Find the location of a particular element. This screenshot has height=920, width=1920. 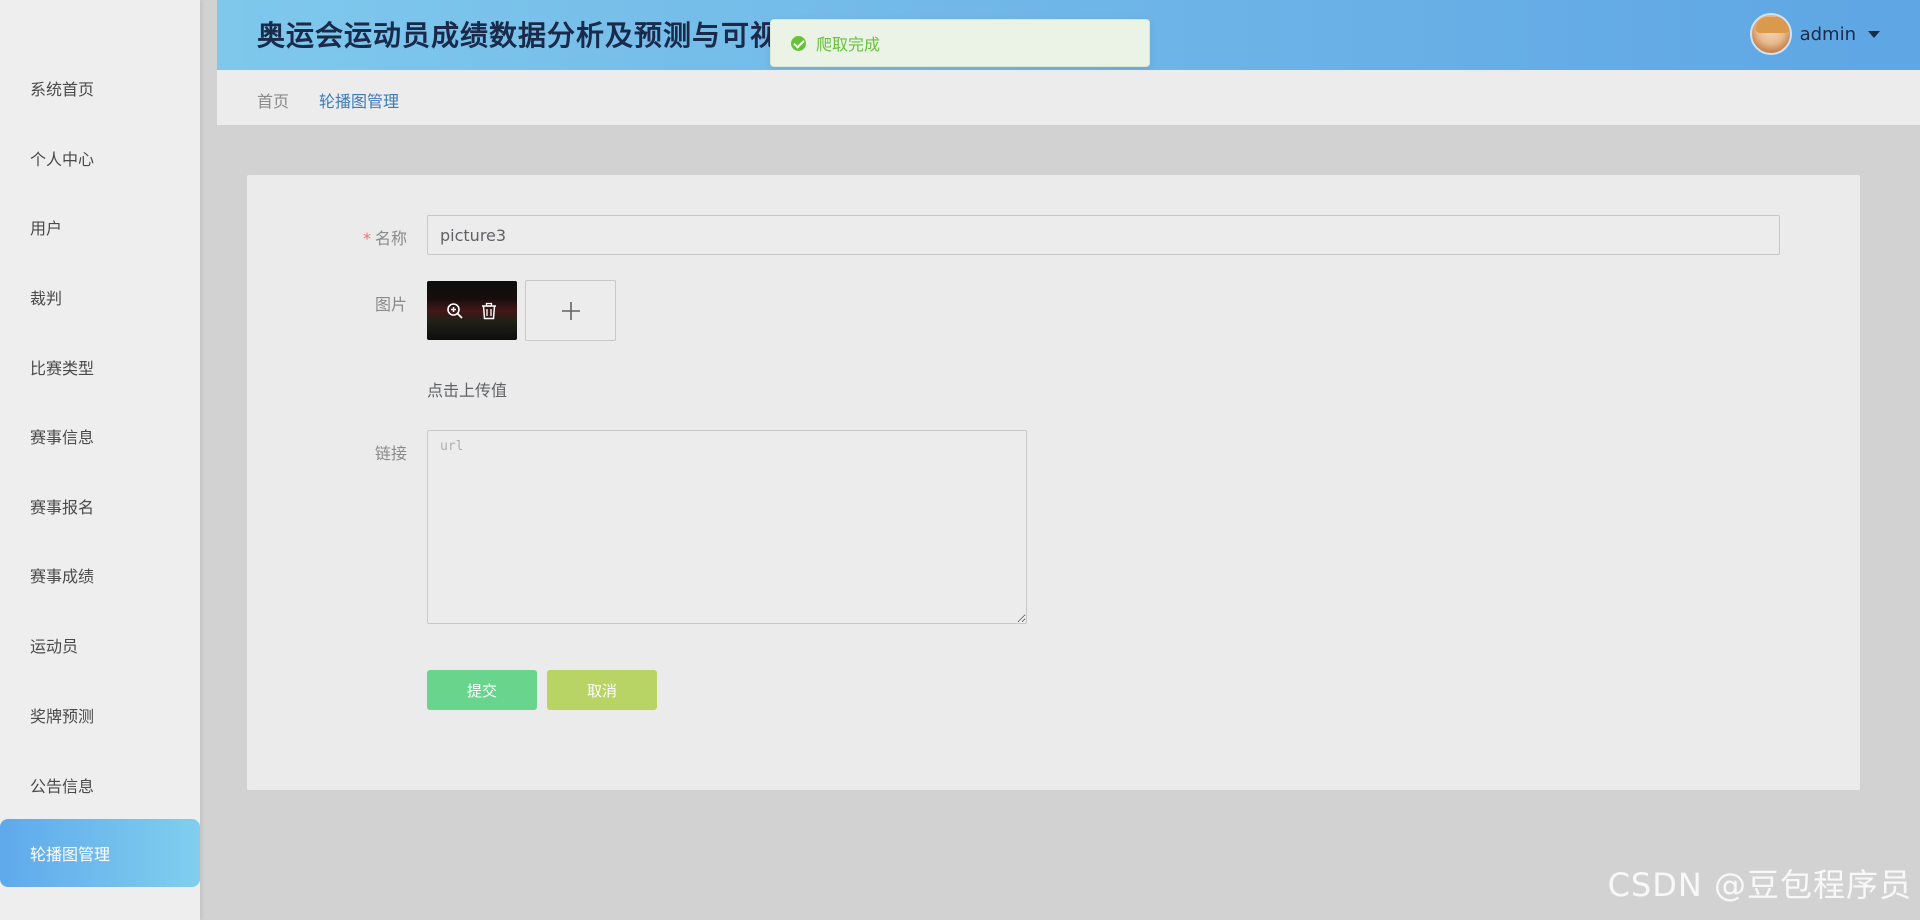

sidebar-item-label: 赛事报名 is located at coordinates (62, 507).